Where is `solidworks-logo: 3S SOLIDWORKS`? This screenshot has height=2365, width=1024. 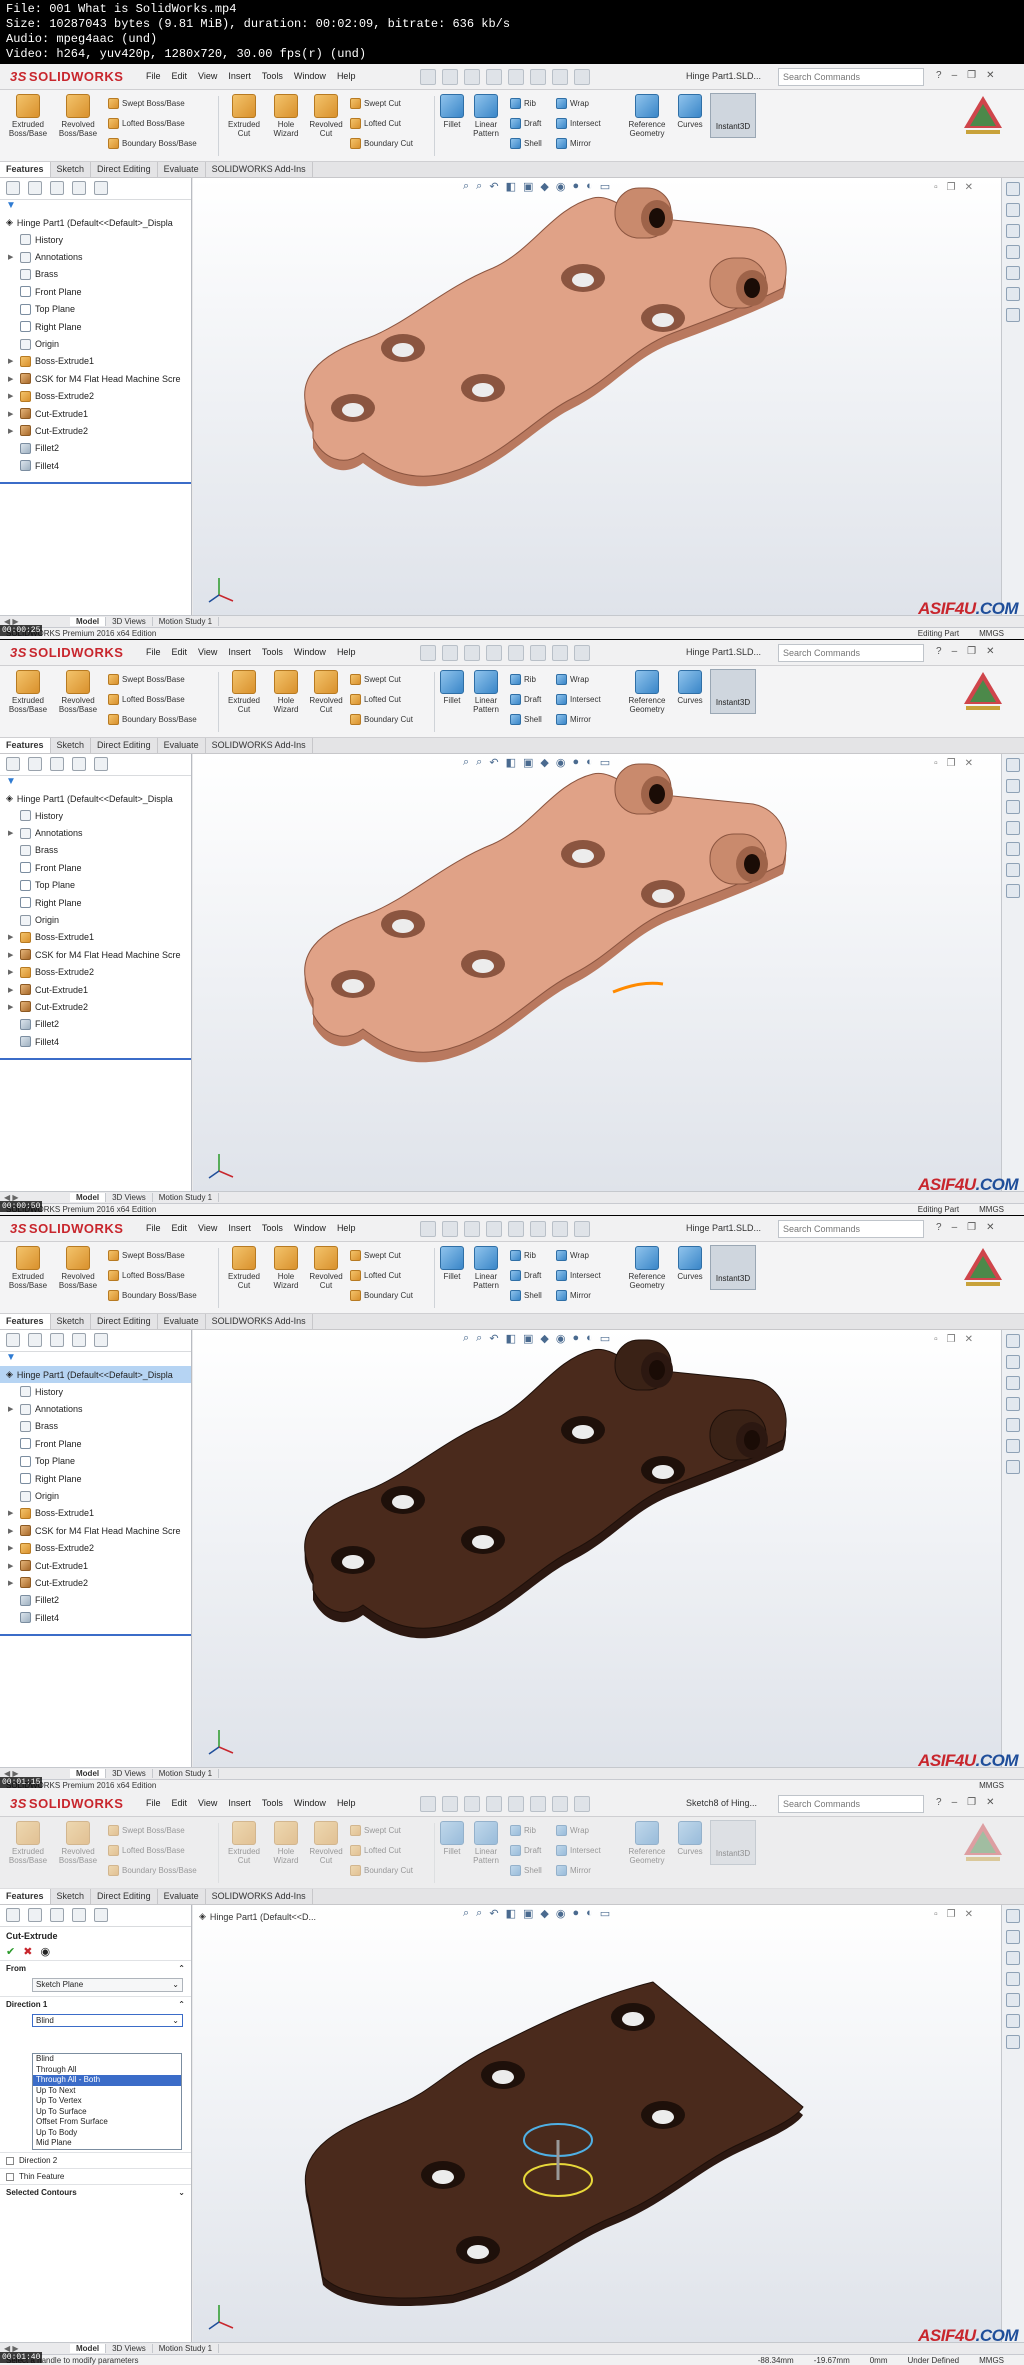 solidworks-logo: 3S SOLIDWORKS is located at coordinates (66, 1228).